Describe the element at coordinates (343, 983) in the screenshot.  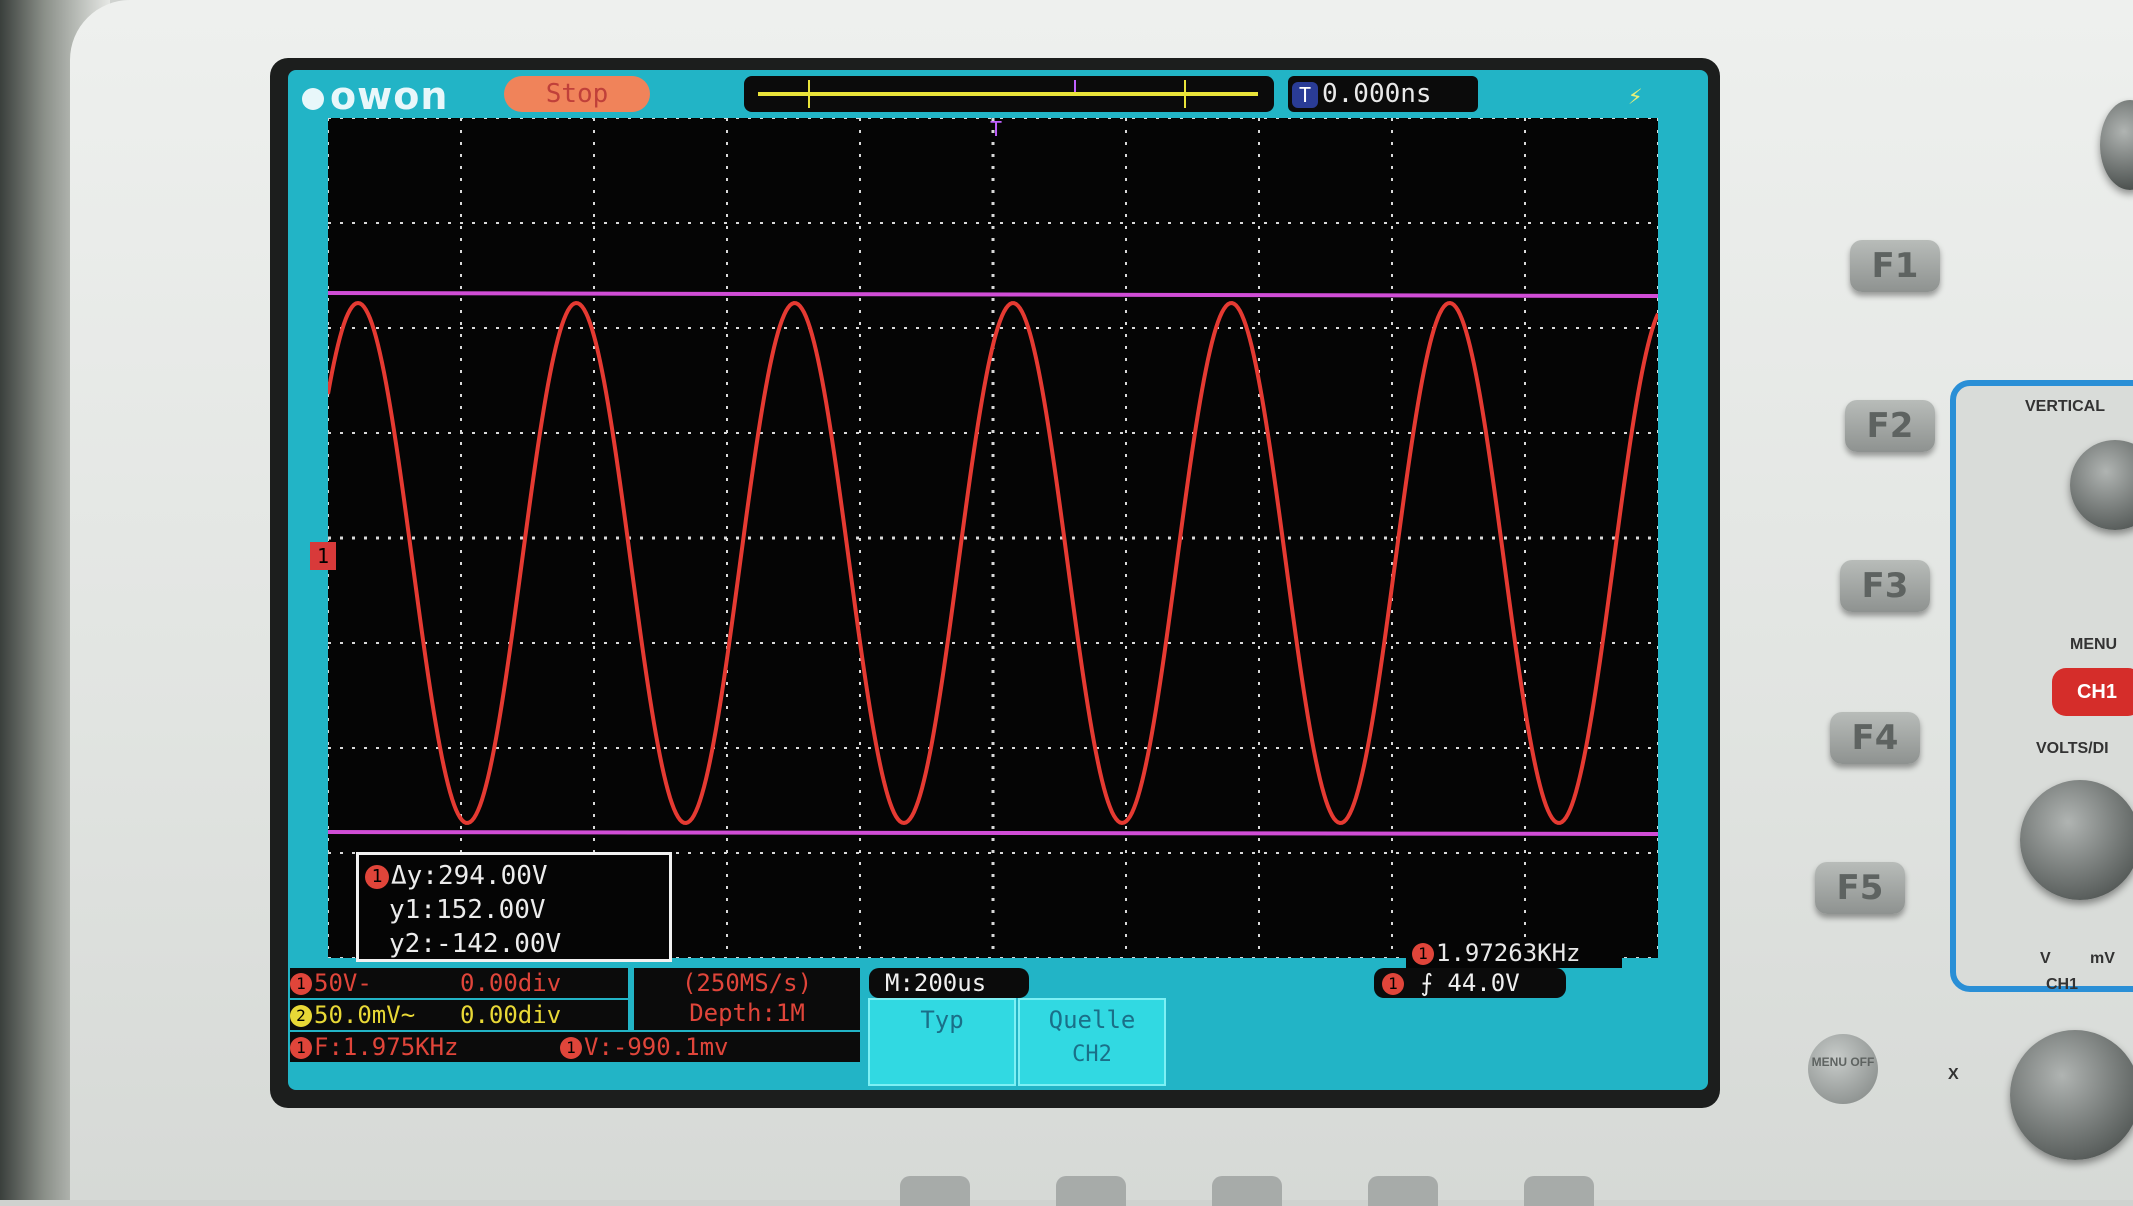
I see `ch1-scale: 50V-` at that location.